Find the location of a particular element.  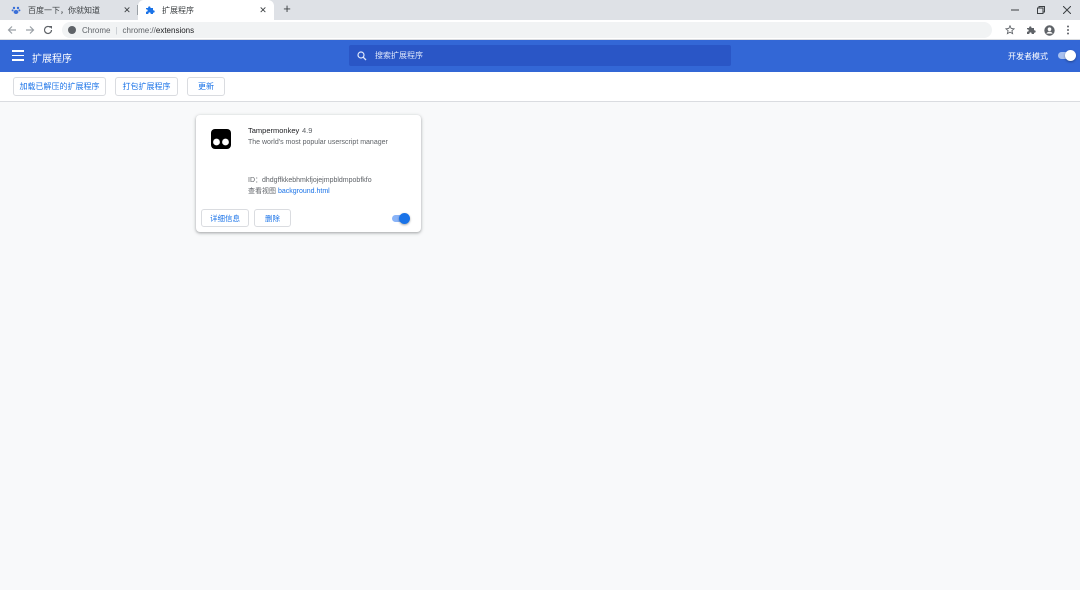

search-bar is located at coordinates (540, 55).